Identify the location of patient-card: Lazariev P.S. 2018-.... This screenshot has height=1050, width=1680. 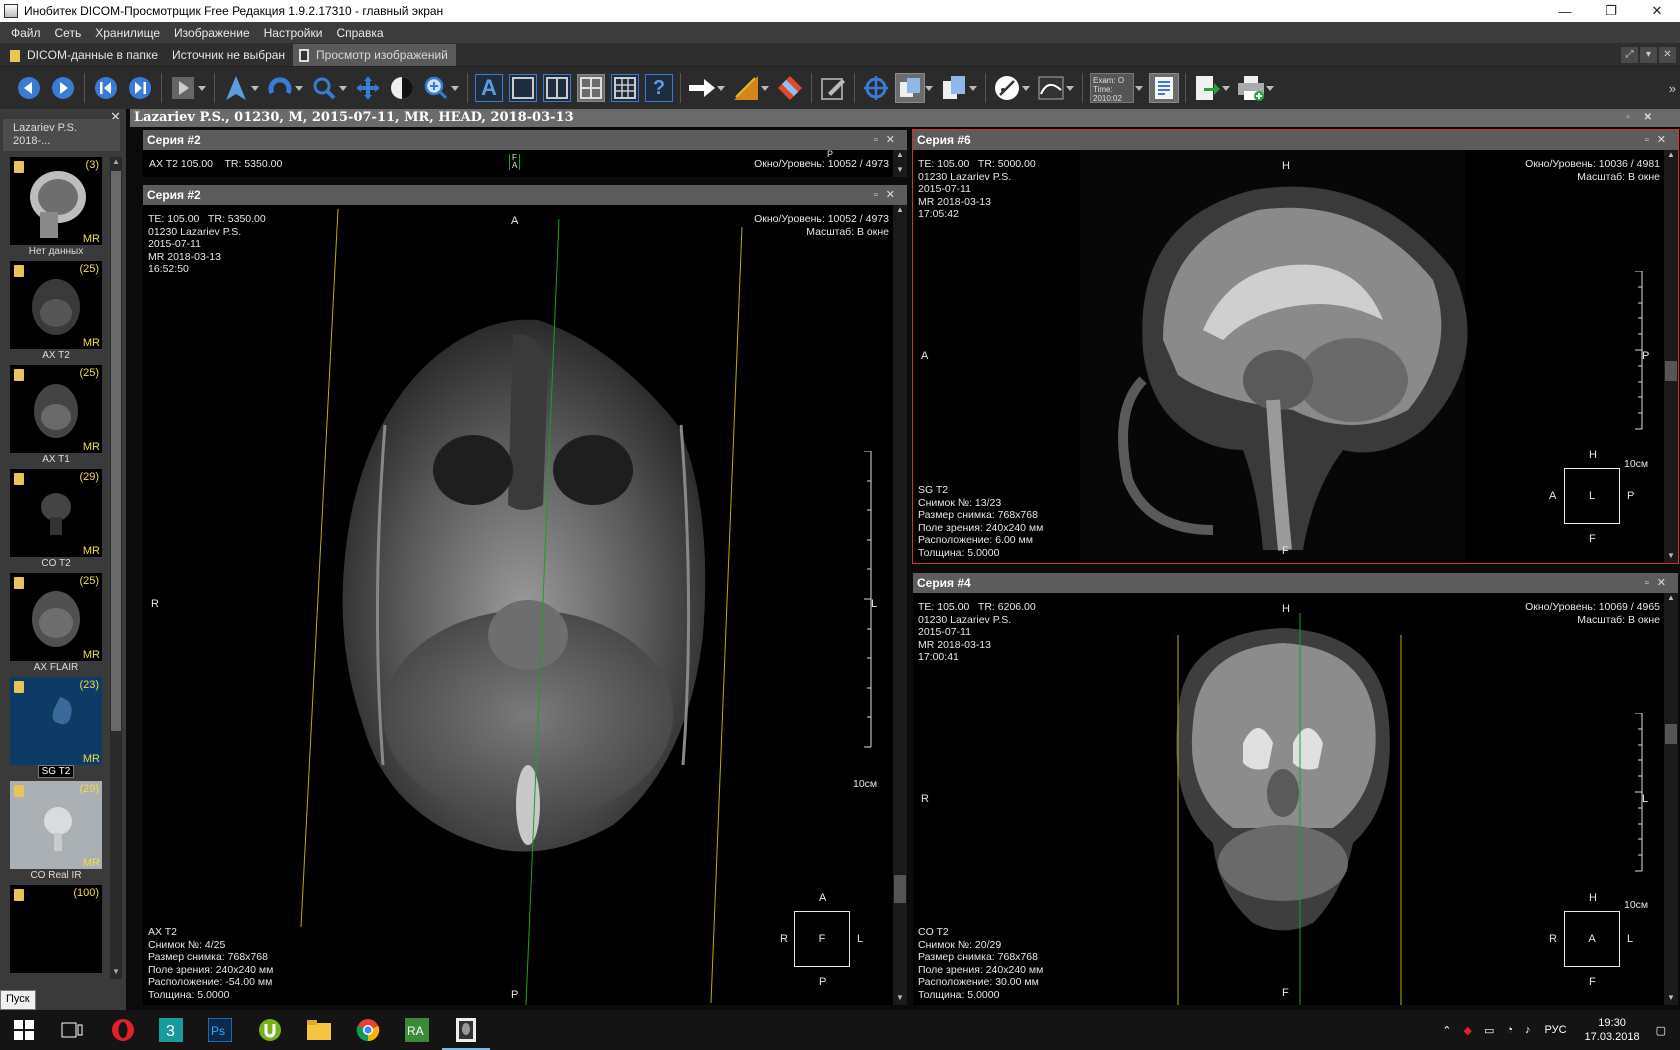
(61, 135).